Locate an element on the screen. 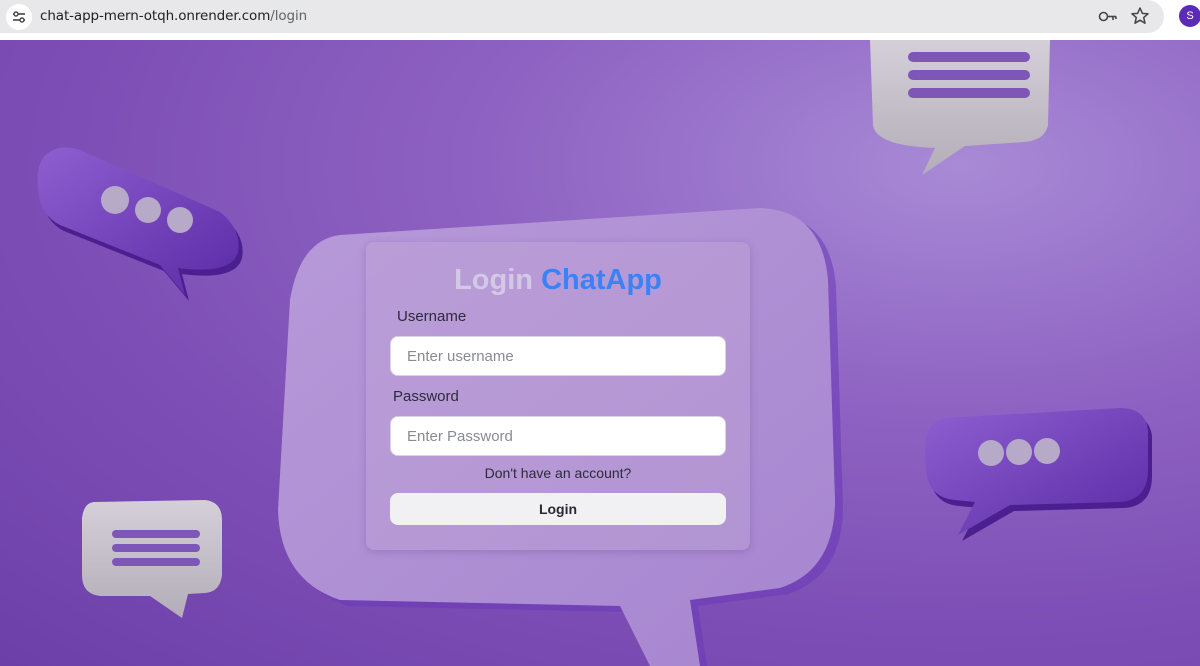 Image resolution: width=1200 pixels, height=666 pixels. grey-message-bubble-top is located at coordinates (960, 107).